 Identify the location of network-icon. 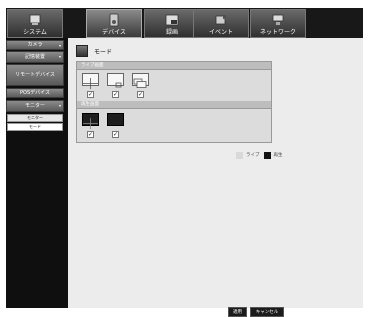
(278, 19).